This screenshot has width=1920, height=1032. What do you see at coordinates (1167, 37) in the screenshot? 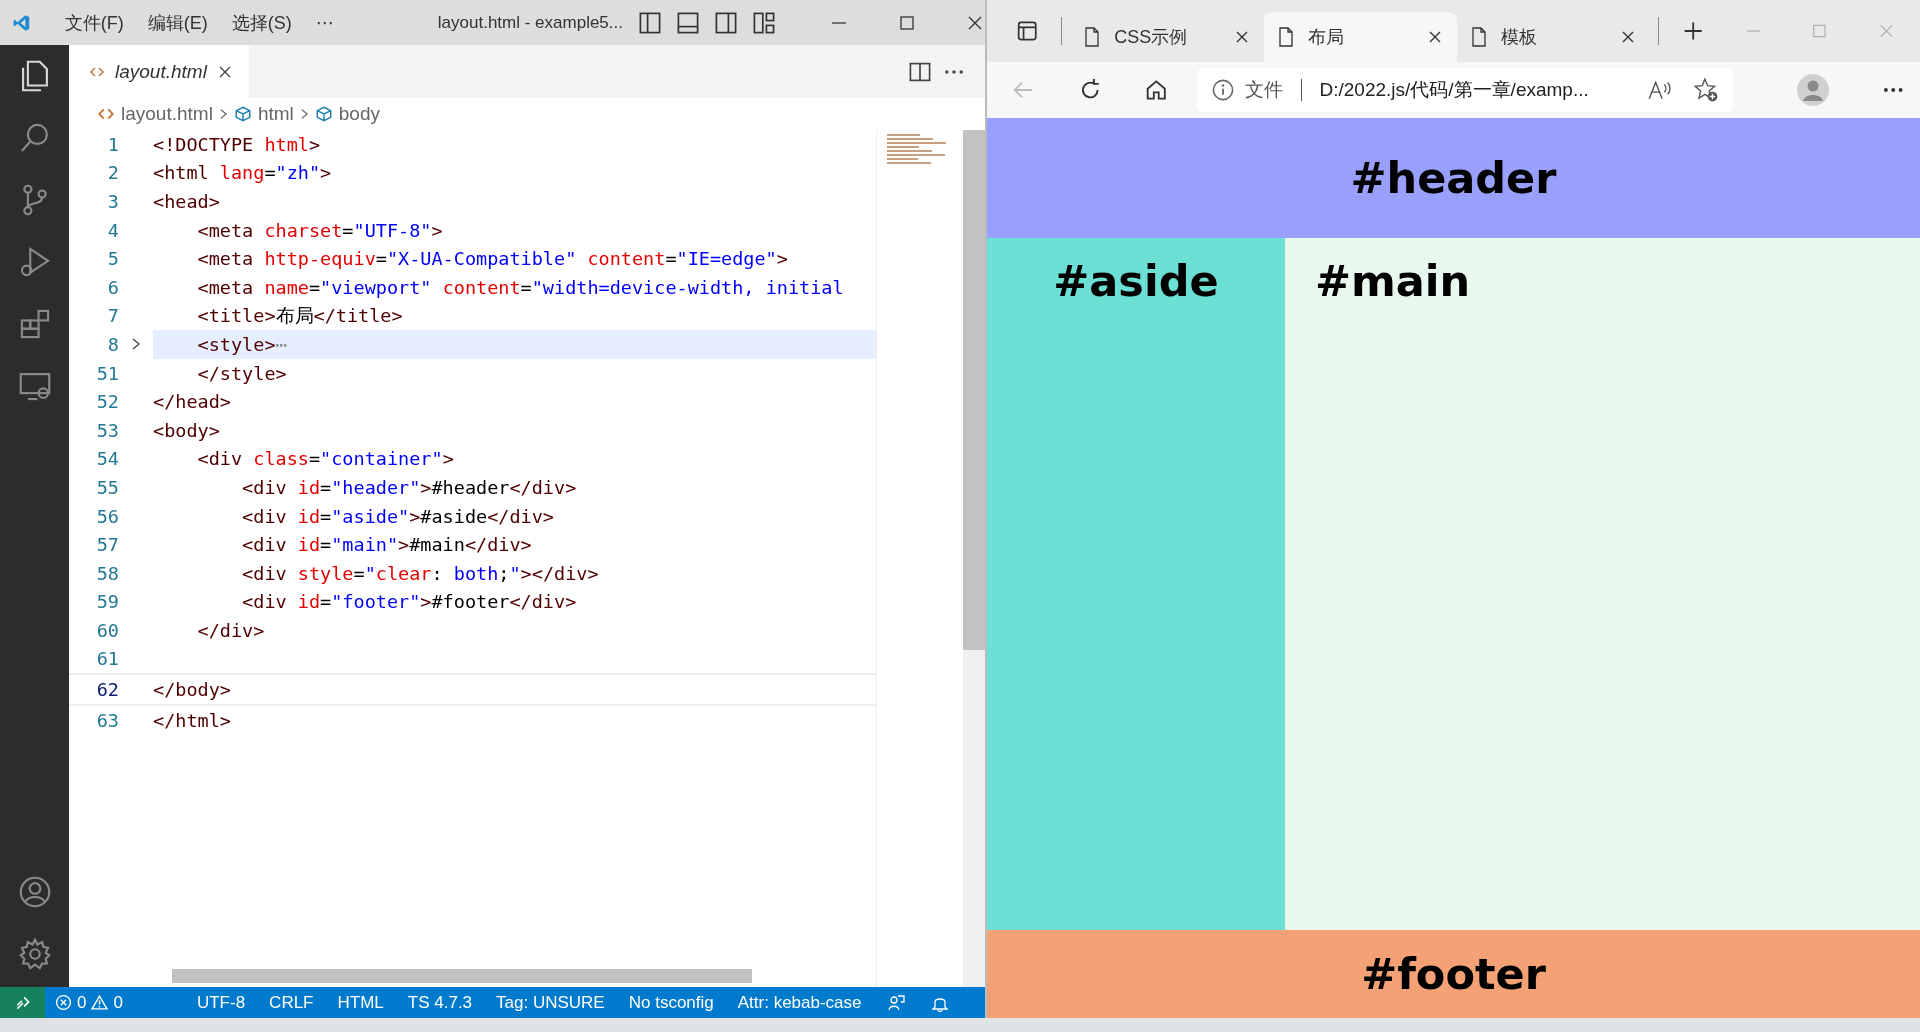
I see `browser-tab: CSS示例` at bounding box center [1167, 37].